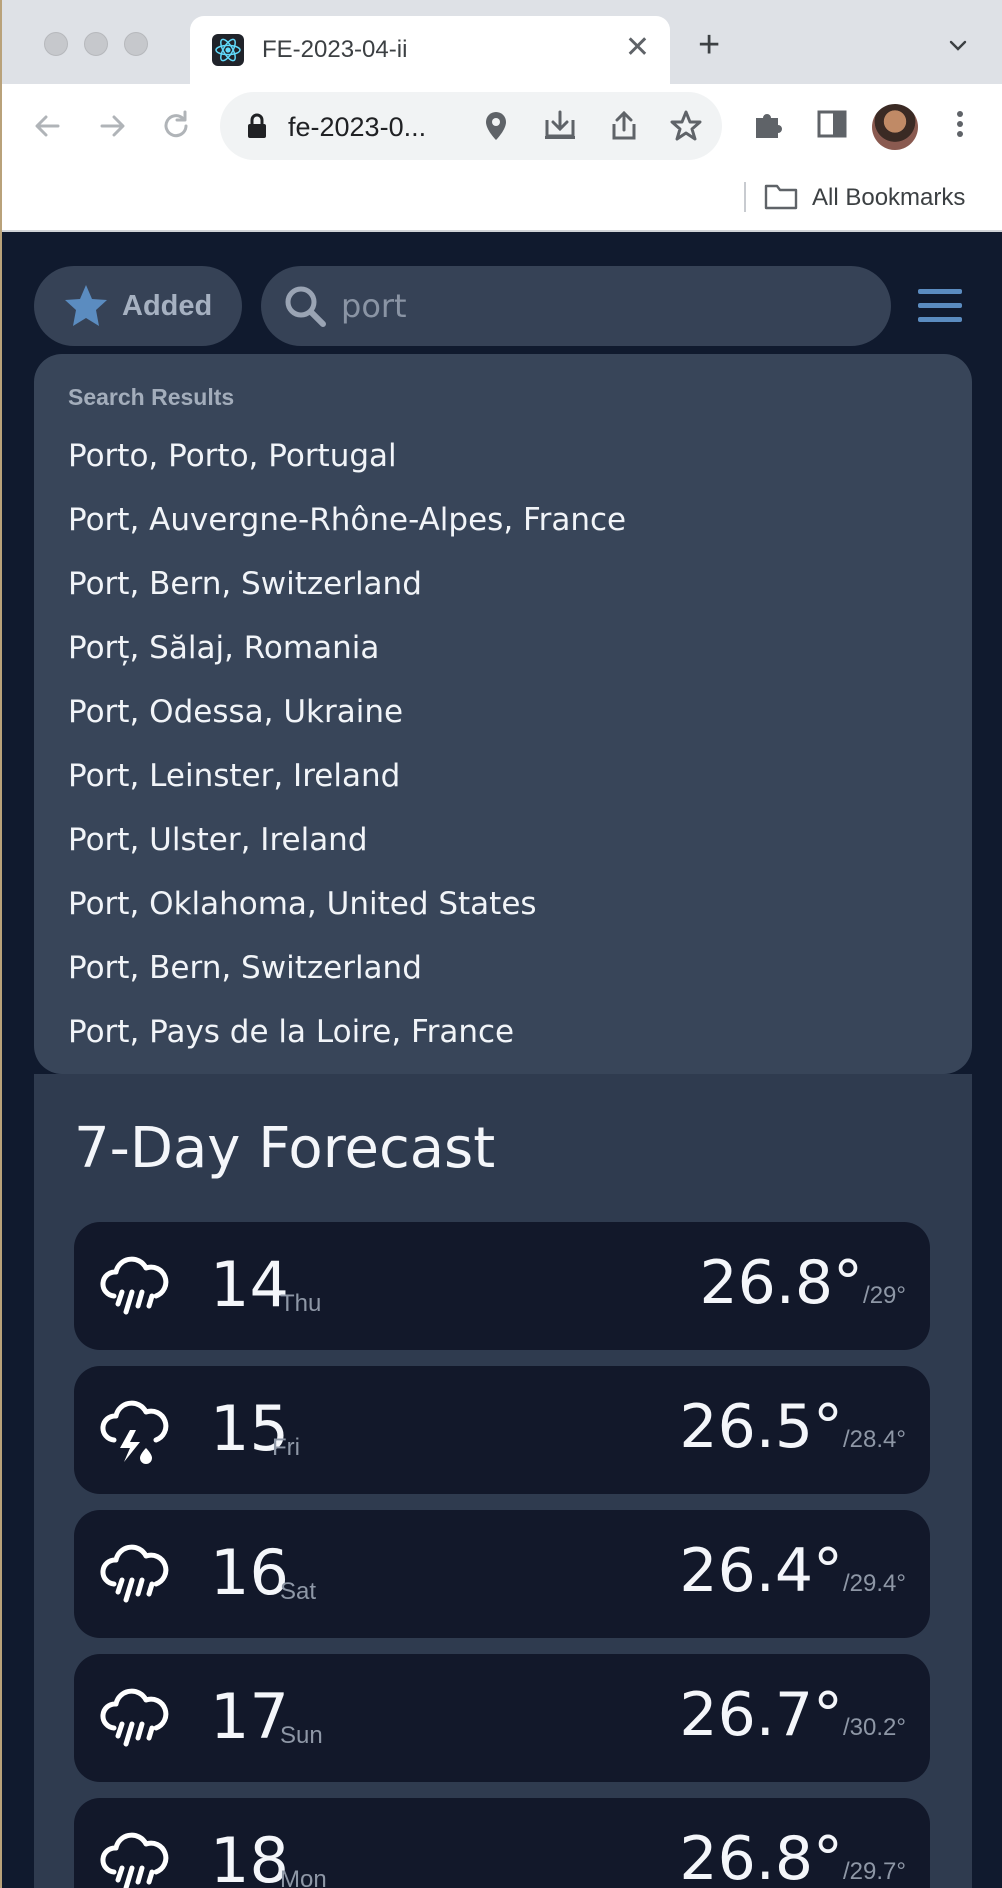 The width and height of the screenshot is (1002, 1888). What do you see at coordinates (637, 47) in the screenshot?
I see `tab-close-icon: ✕` at bounding box center [637, 47].